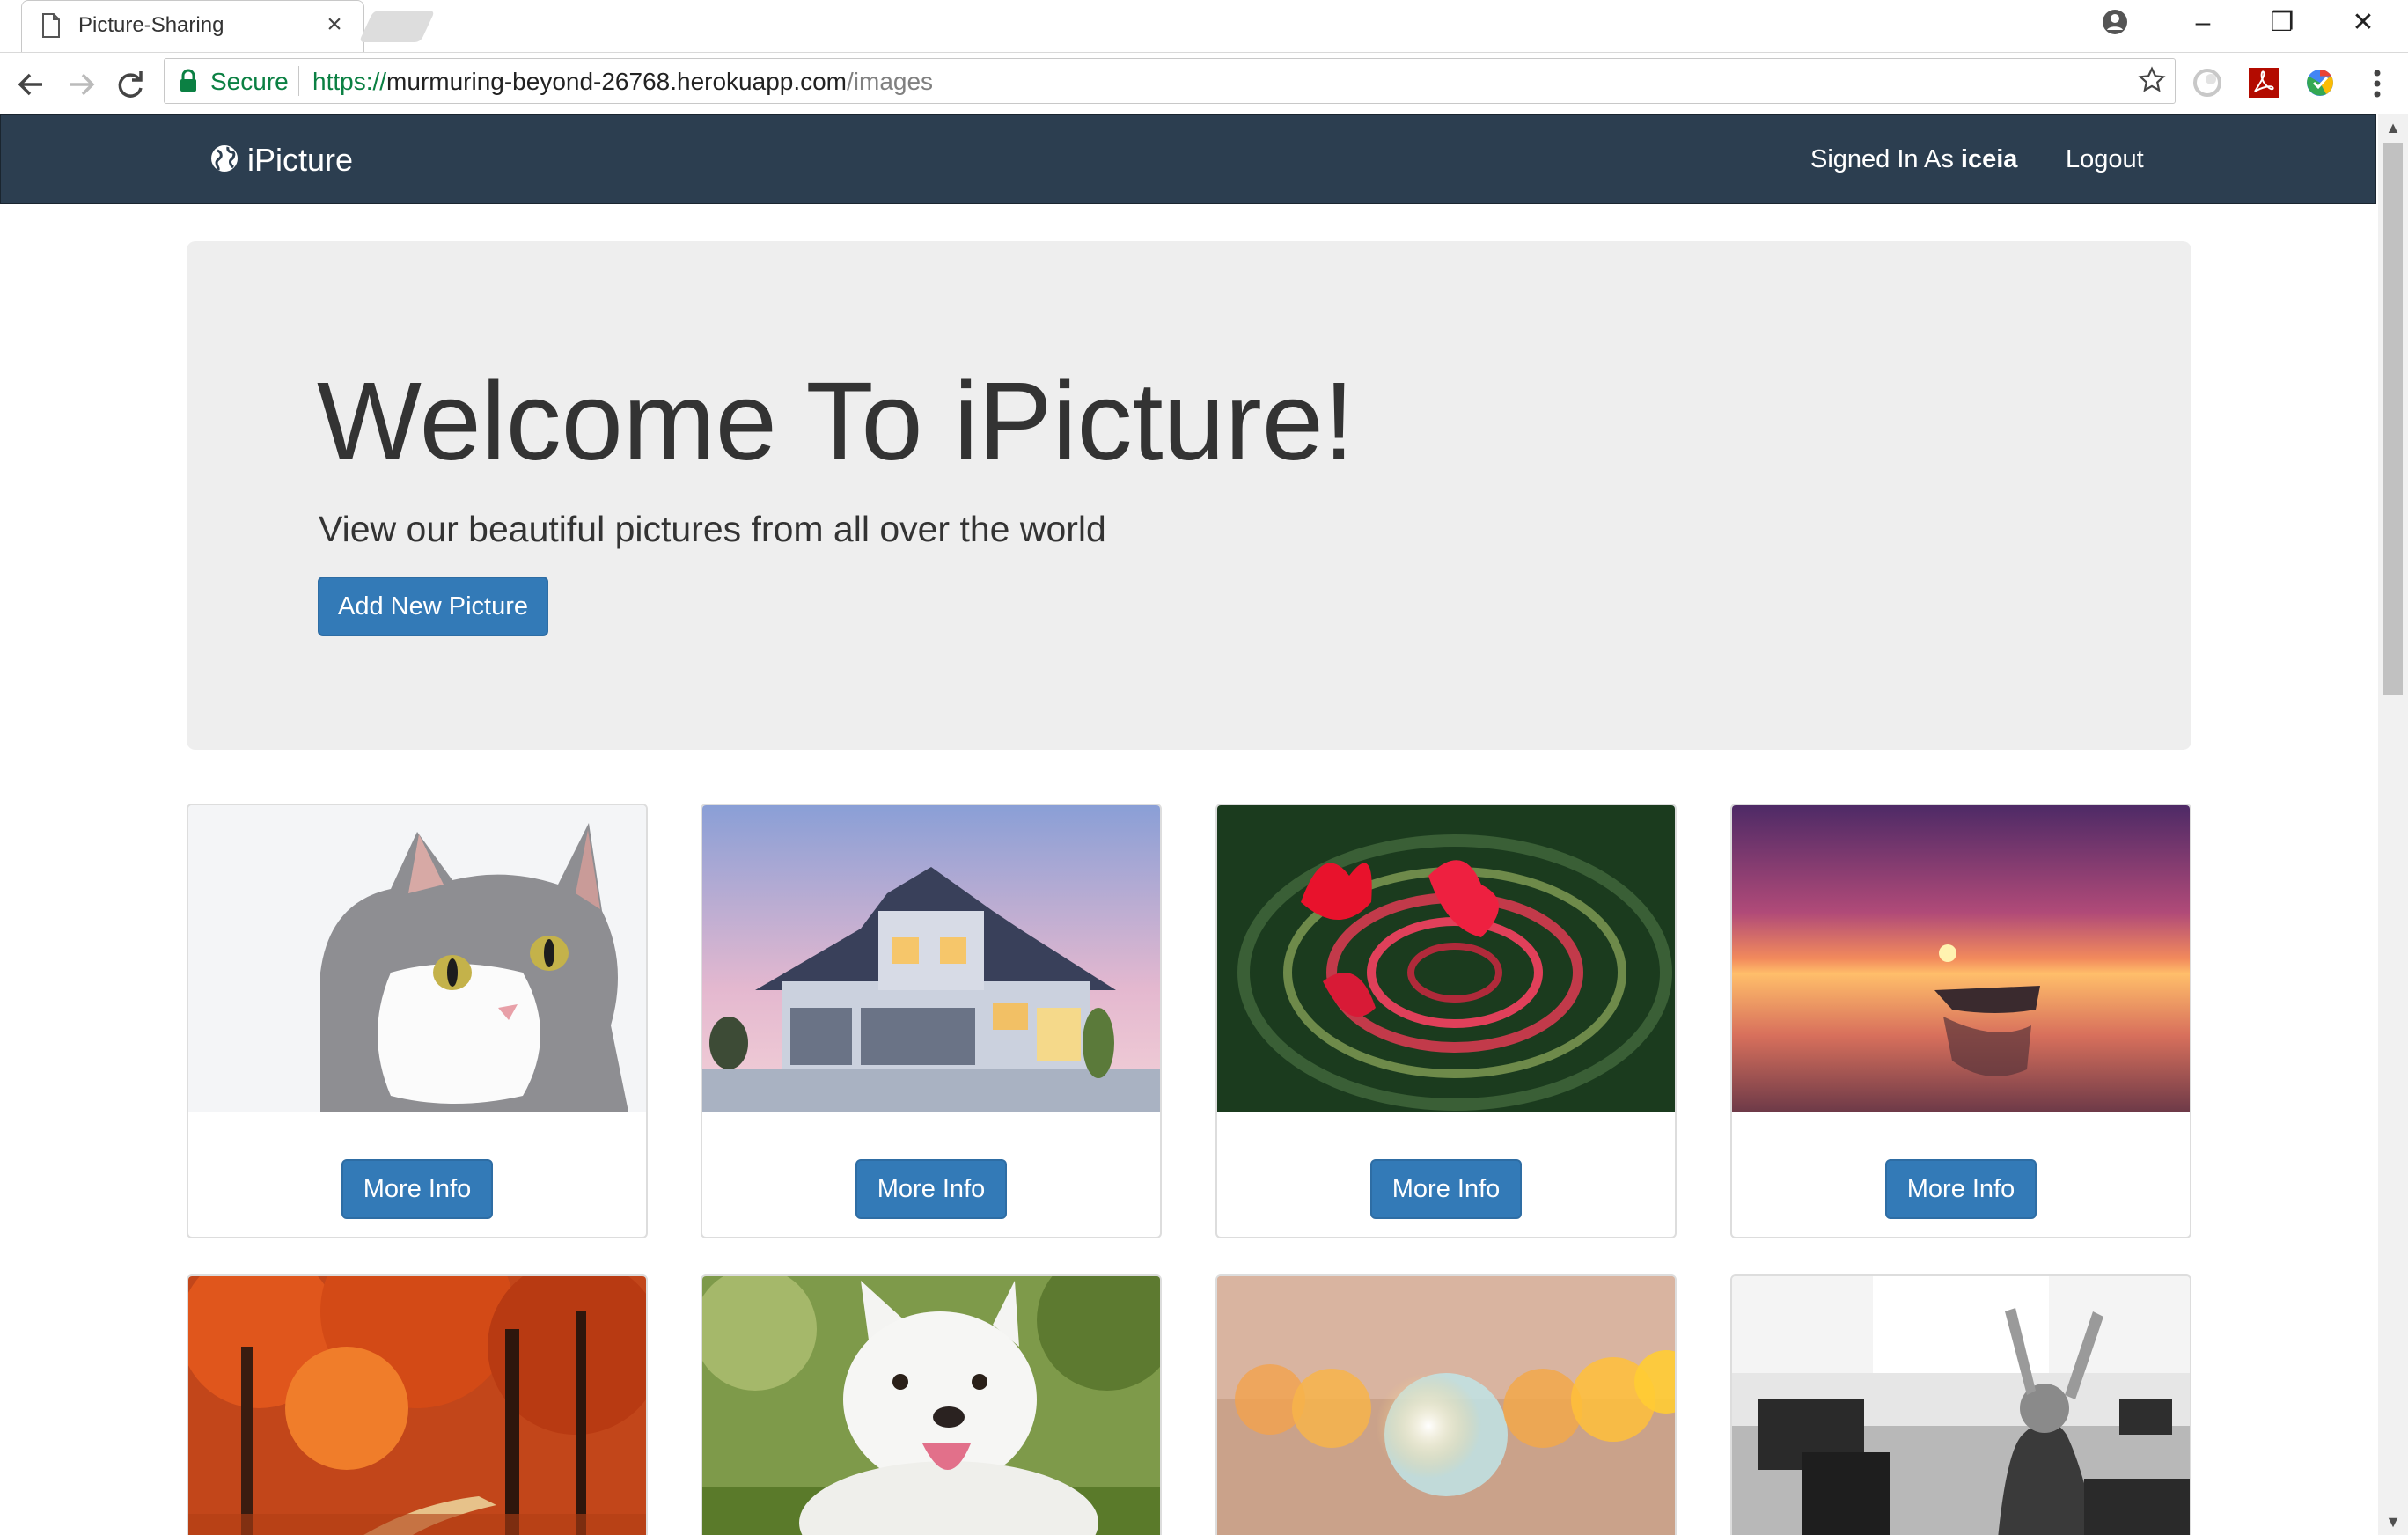 The width and height of the screenshot is (2408, 1535). Describe the element at coordinates (300, 160) in the screenshot. I see `brand-text: iPicture` at that location.